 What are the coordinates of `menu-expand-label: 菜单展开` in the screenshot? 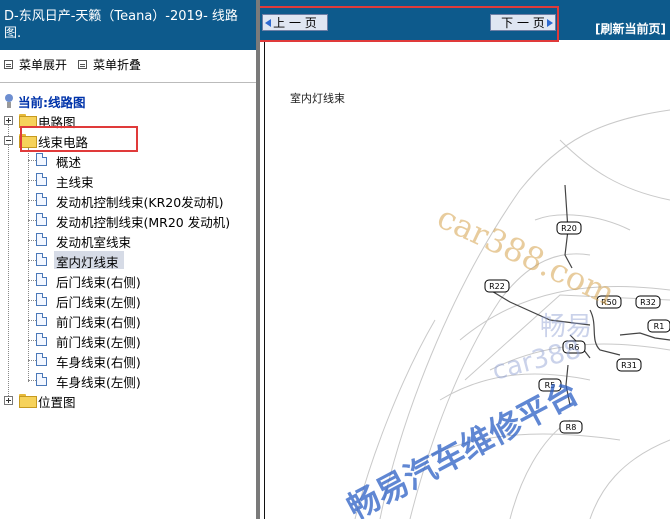 It's located at (43, 64).